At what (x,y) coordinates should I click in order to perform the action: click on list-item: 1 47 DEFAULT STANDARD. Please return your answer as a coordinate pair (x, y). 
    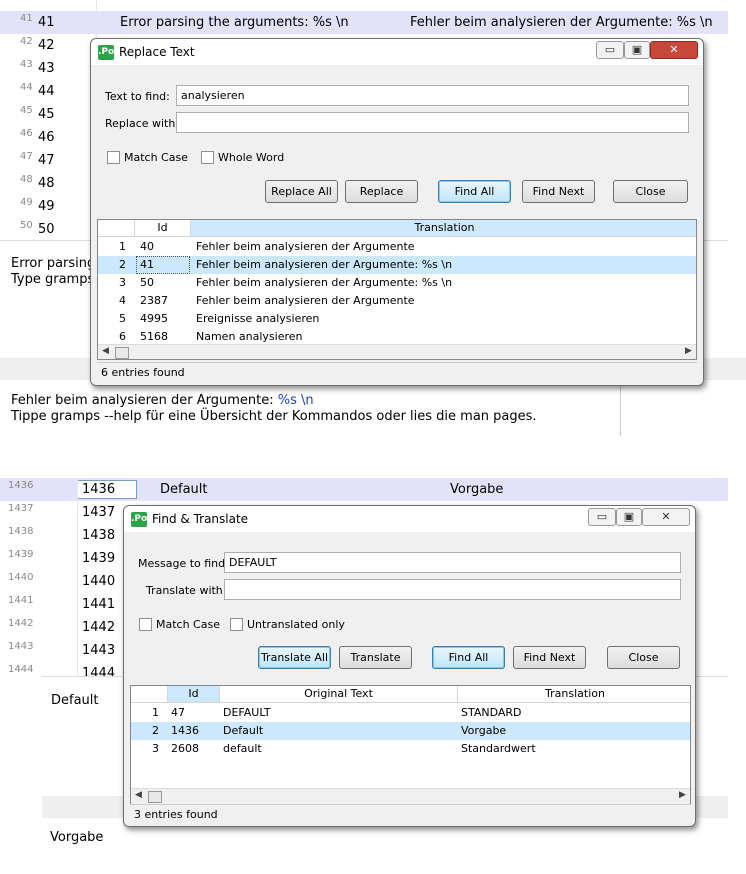
    Looking at the image, I should click on (410, 713).